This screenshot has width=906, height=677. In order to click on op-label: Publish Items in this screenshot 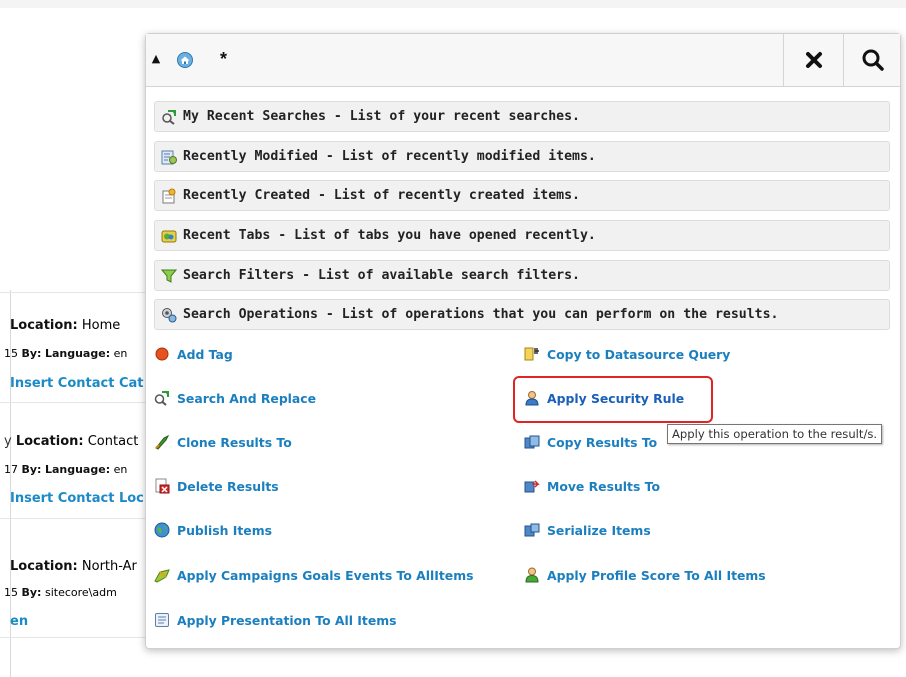, I will do `click(224, 530)`.